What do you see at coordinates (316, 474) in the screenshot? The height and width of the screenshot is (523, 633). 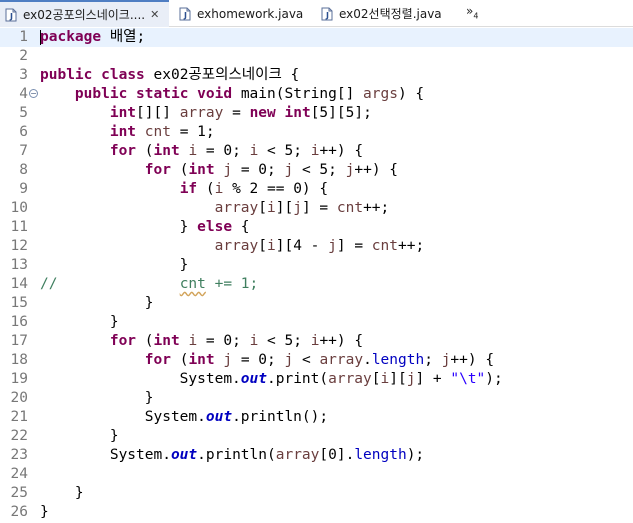 I see `code-line: 24` at bounding box center [316, 474].